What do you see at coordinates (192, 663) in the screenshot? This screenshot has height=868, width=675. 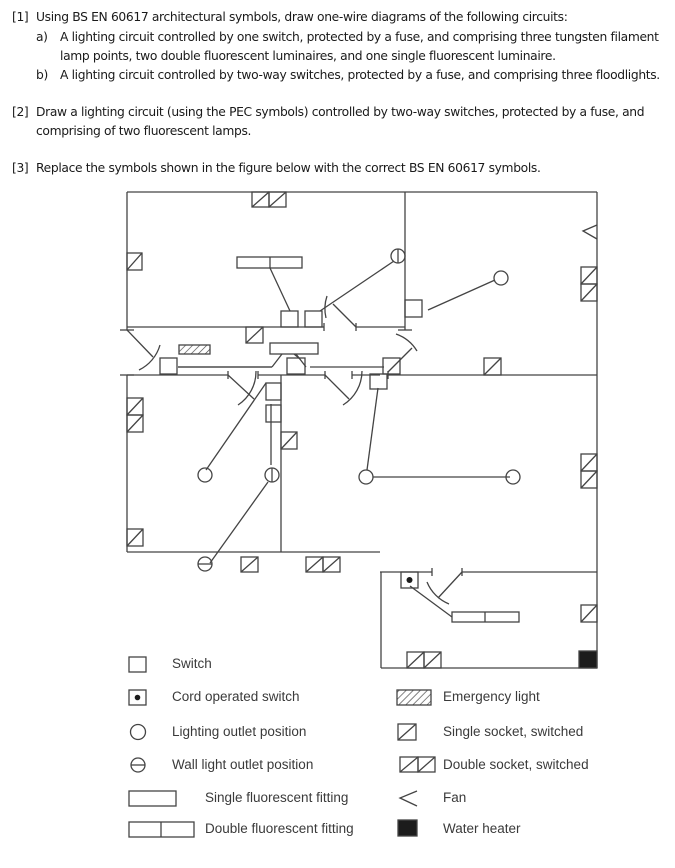 I see `legend-label-switch: Switch` at bounding box center [192, 663].